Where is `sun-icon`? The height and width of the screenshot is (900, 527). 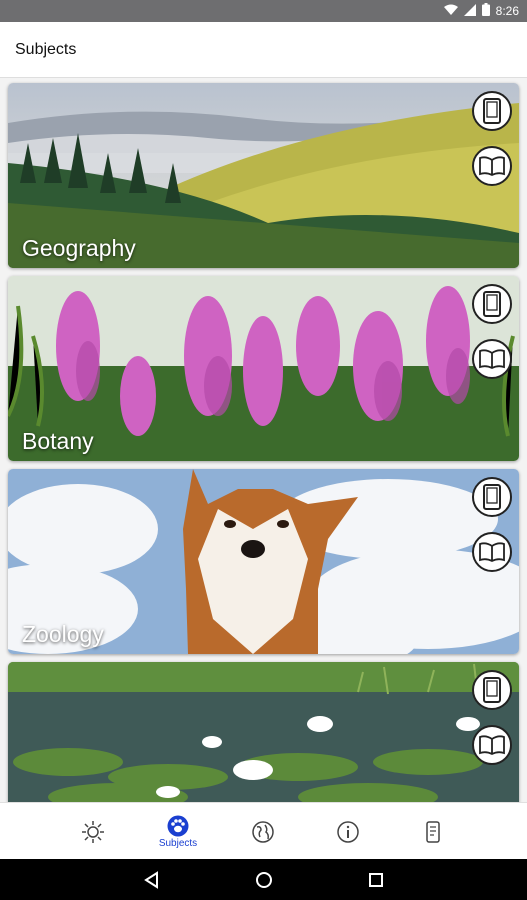
sun-icon is located at coordinates (93, 831).